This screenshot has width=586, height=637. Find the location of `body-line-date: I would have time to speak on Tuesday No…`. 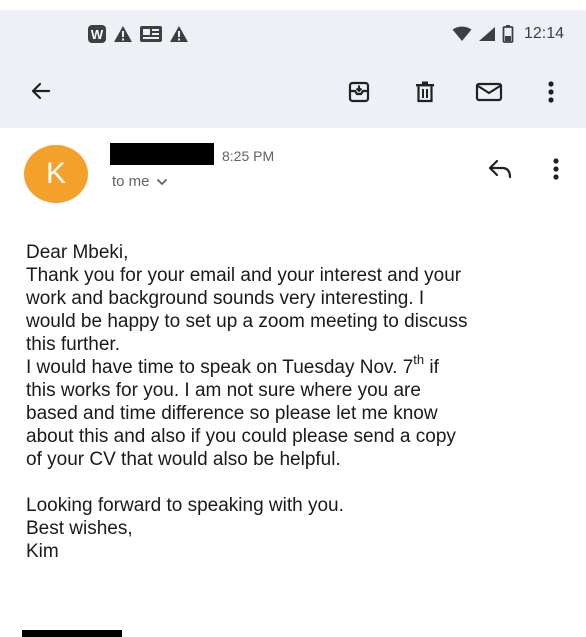

body-line-date: I would have time to speak on Tuesday No… is located at coordinates (298, 366).